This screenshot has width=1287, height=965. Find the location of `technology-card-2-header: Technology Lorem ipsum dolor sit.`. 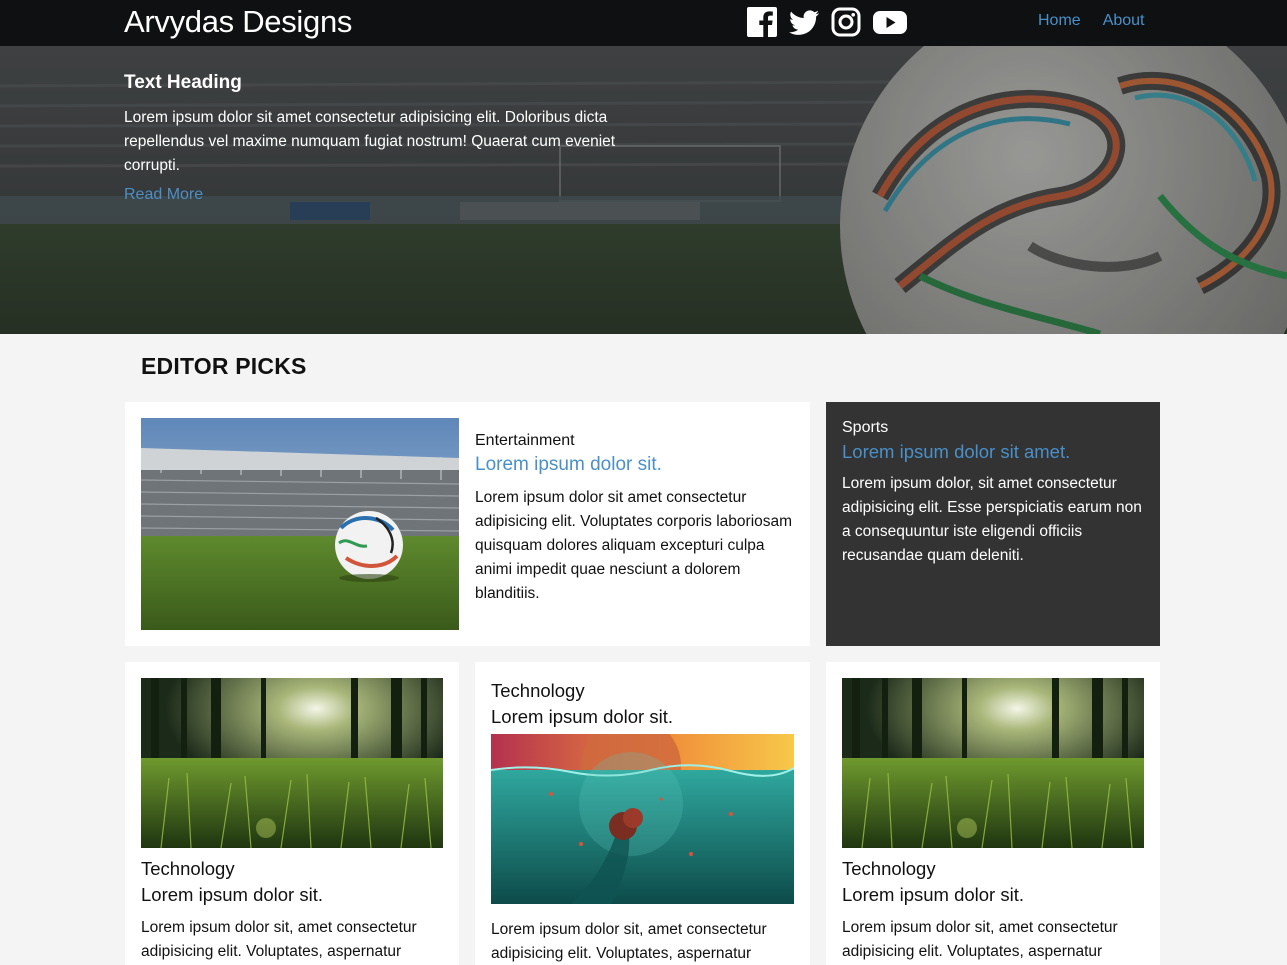

technology-card-2-header: Technology Lorem ipsum dolor sit. is located at coordinates (643, 704).